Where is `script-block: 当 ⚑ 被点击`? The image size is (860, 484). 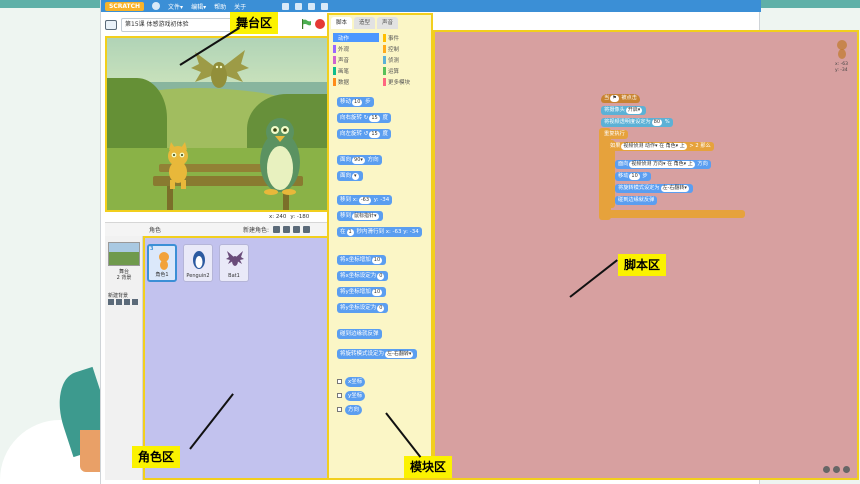 script-block: 当 ⚑ 被点击 is located at coordinates (620, 98).